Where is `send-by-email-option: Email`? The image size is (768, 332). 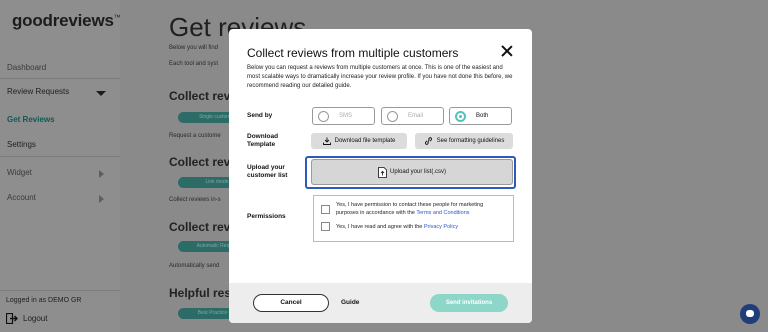
send-by-email-option: Email is located at coordinates (412, 116).